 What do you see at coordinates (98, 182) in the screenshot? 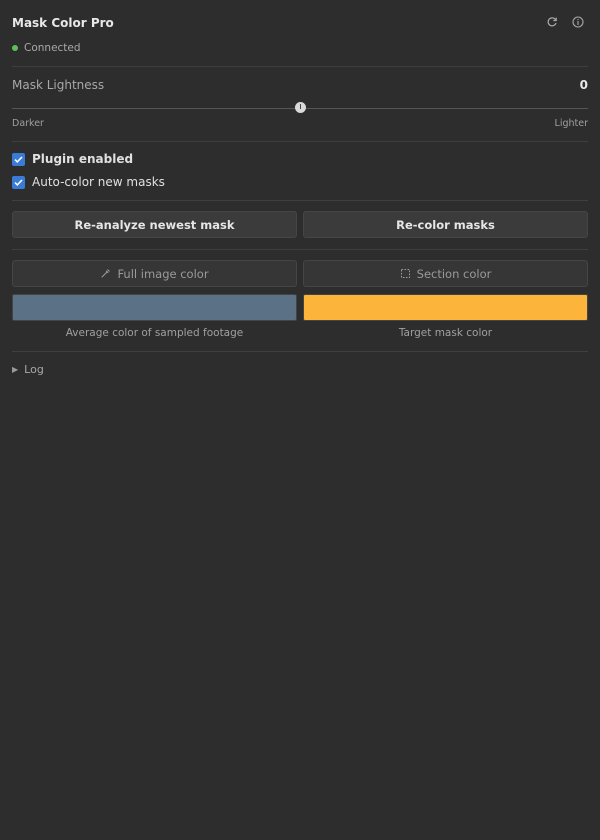
I see `auto-color-label: Auto-color new masks` at bounding box center [98, 182].